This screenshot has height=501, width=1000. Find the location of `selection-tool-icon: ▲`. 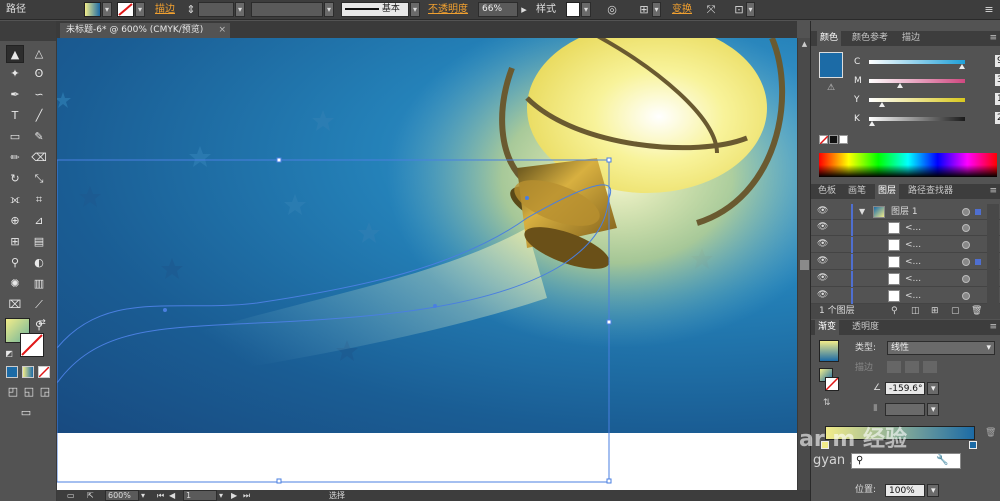

selection-tool-icon: ▲ is located at coordinates (15, 54).